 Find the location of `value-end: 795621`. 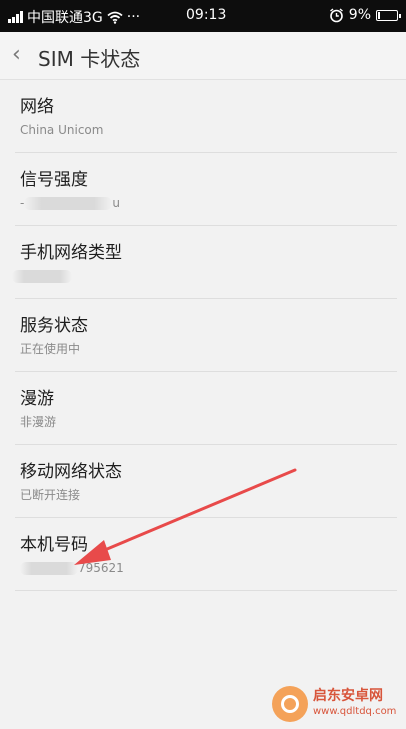

value-end: 795621 is located at coordinates (101, 568).